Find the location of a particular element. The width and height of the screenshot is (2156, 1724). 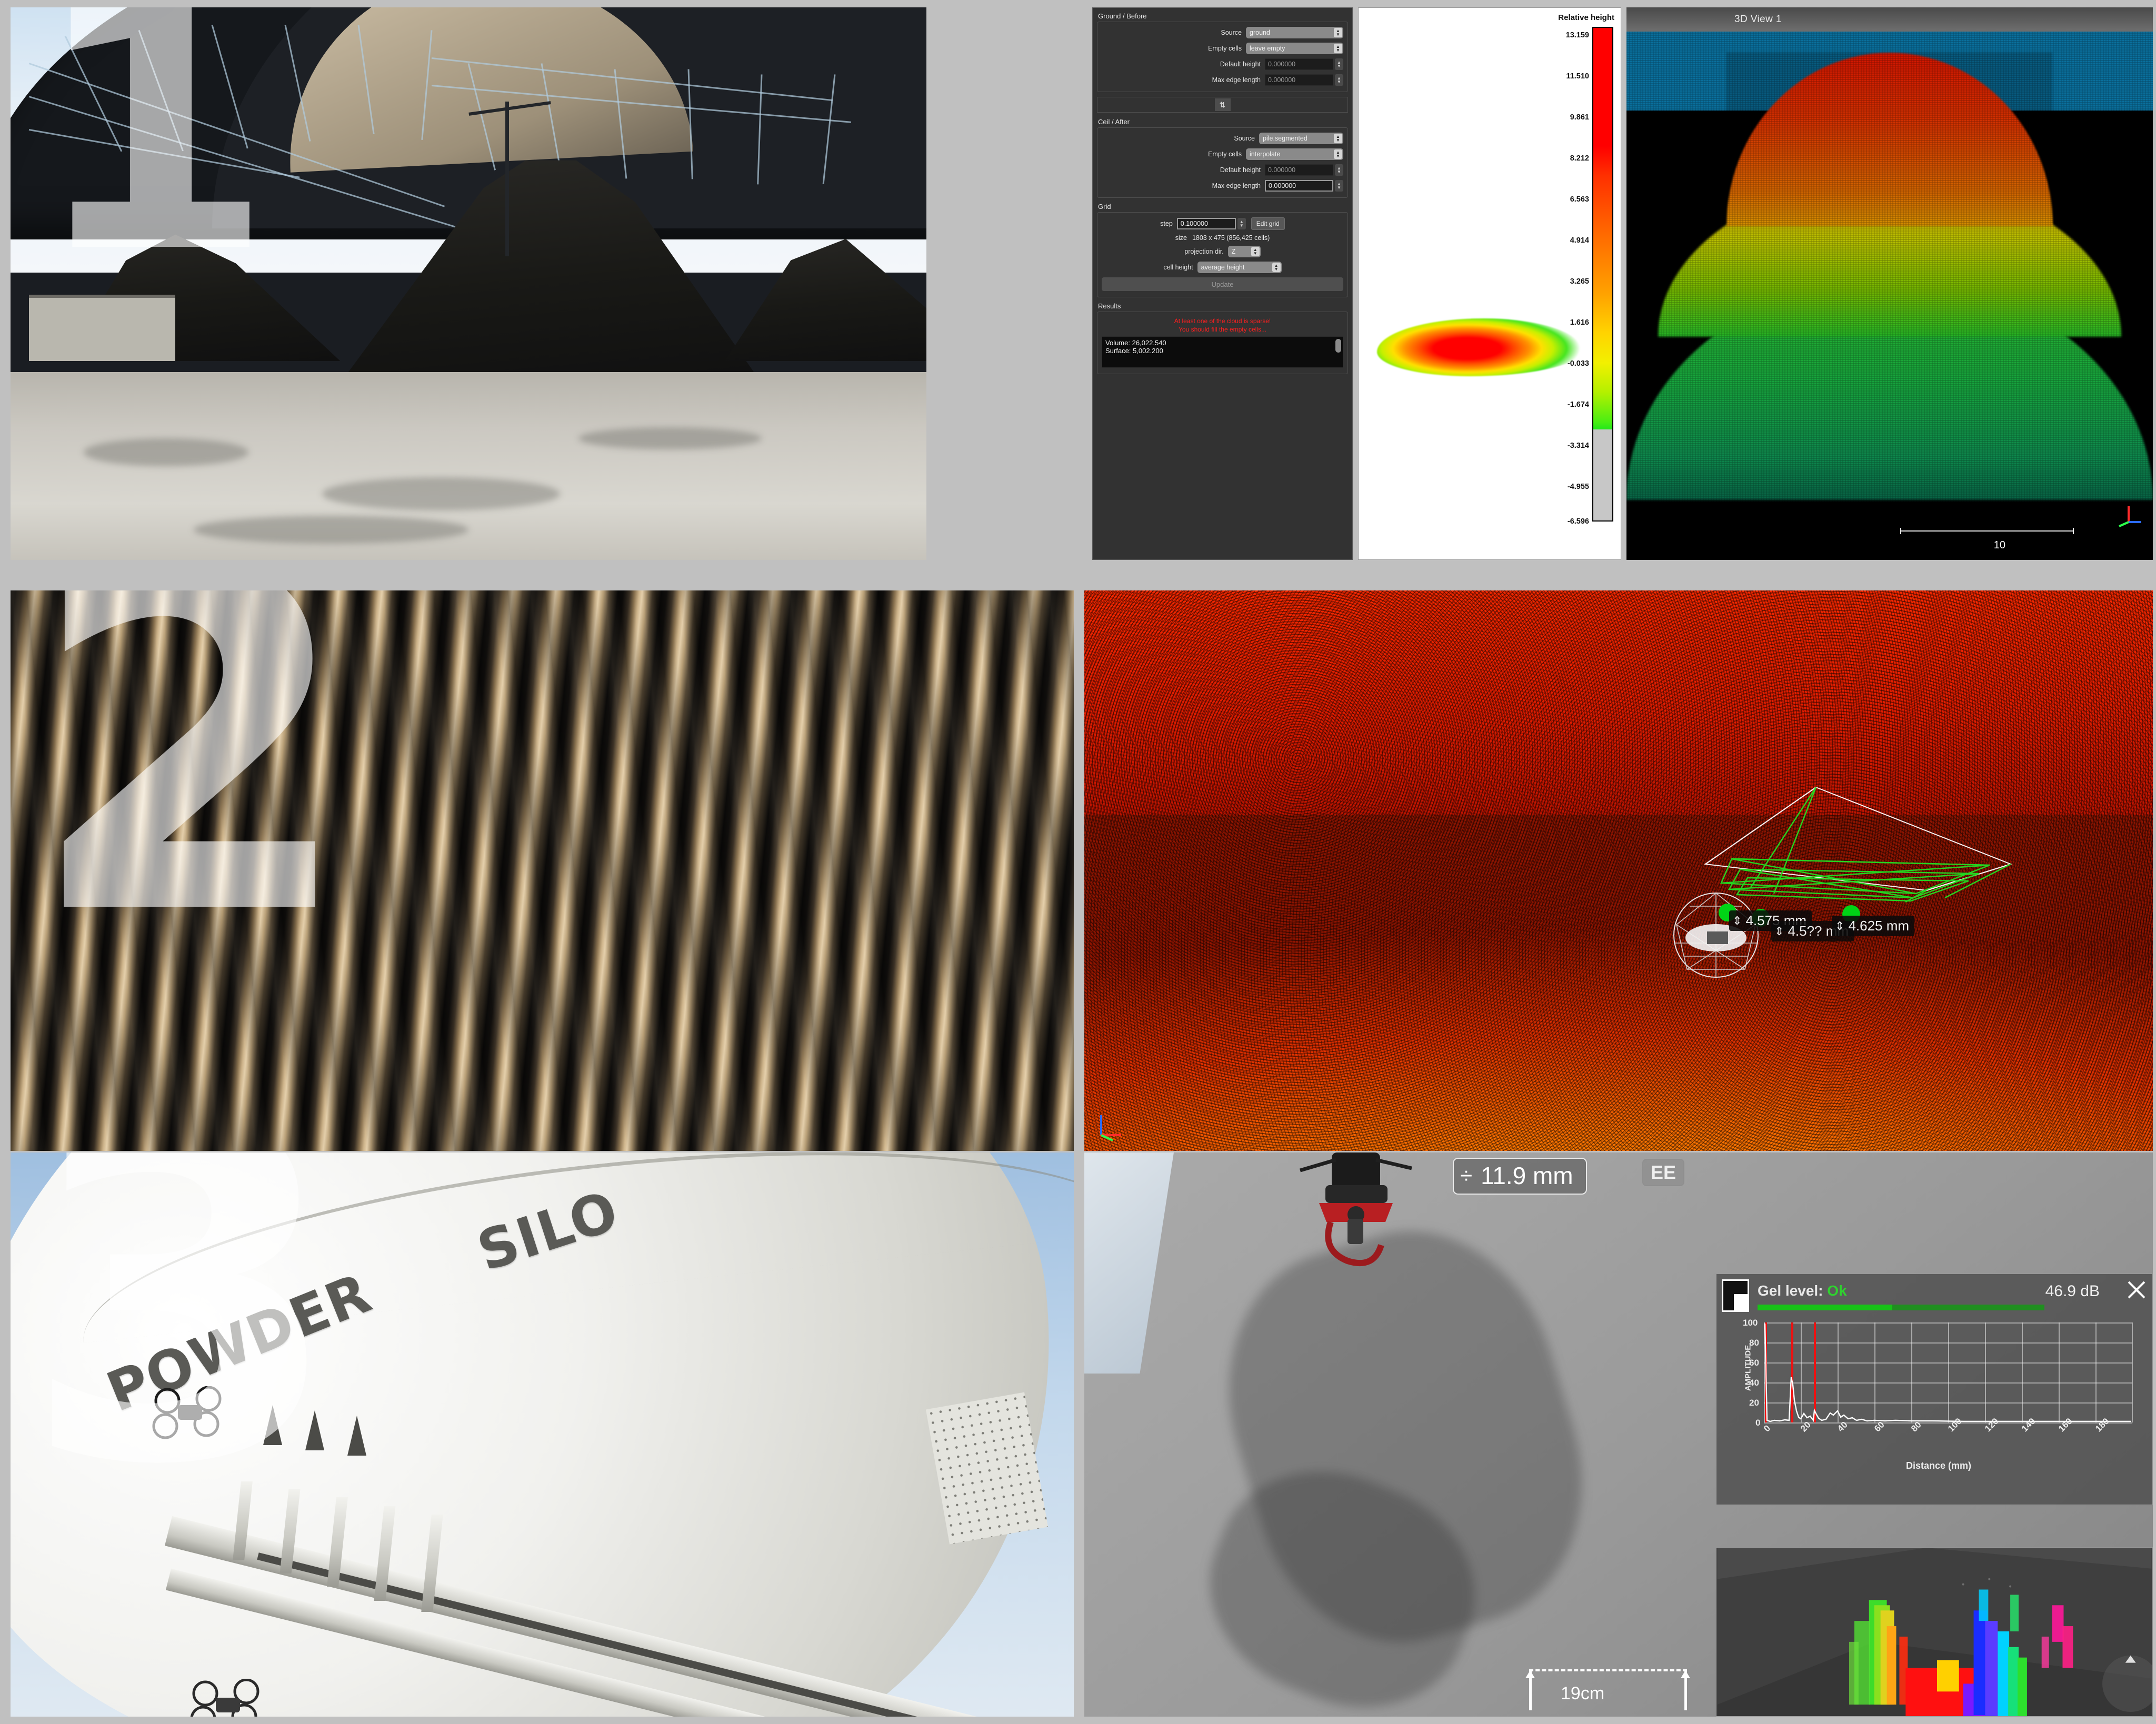

expand-corner-icon is located at coordinates (1735, 1295).